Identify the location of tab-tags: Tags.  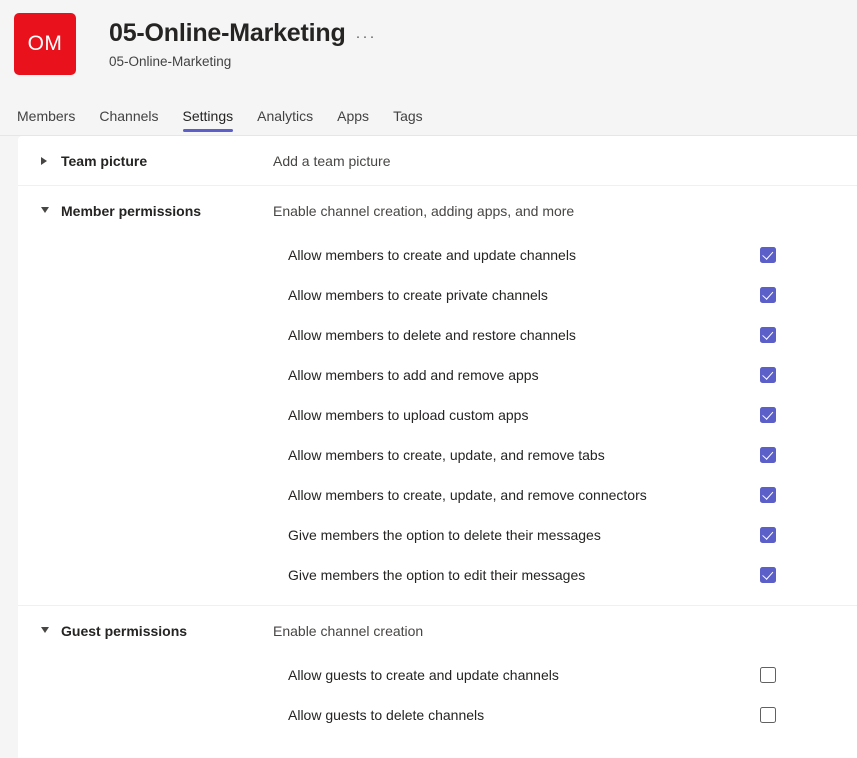
(408, 121).